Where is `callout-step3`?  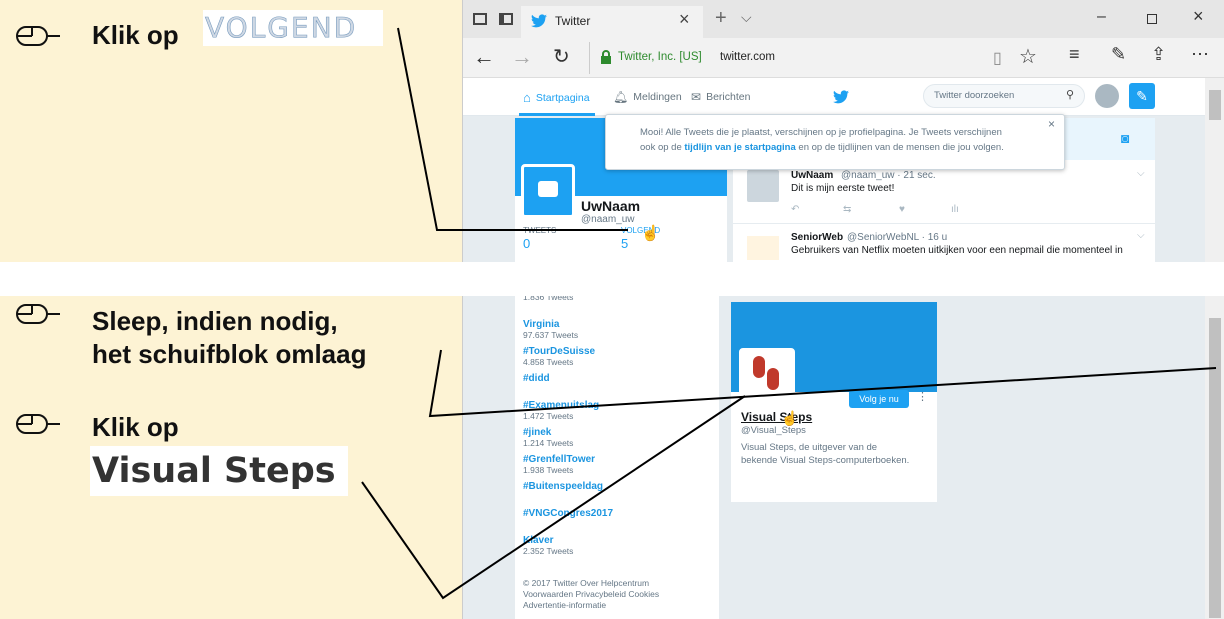
callout-step3 is located at coordinates (553, 497).